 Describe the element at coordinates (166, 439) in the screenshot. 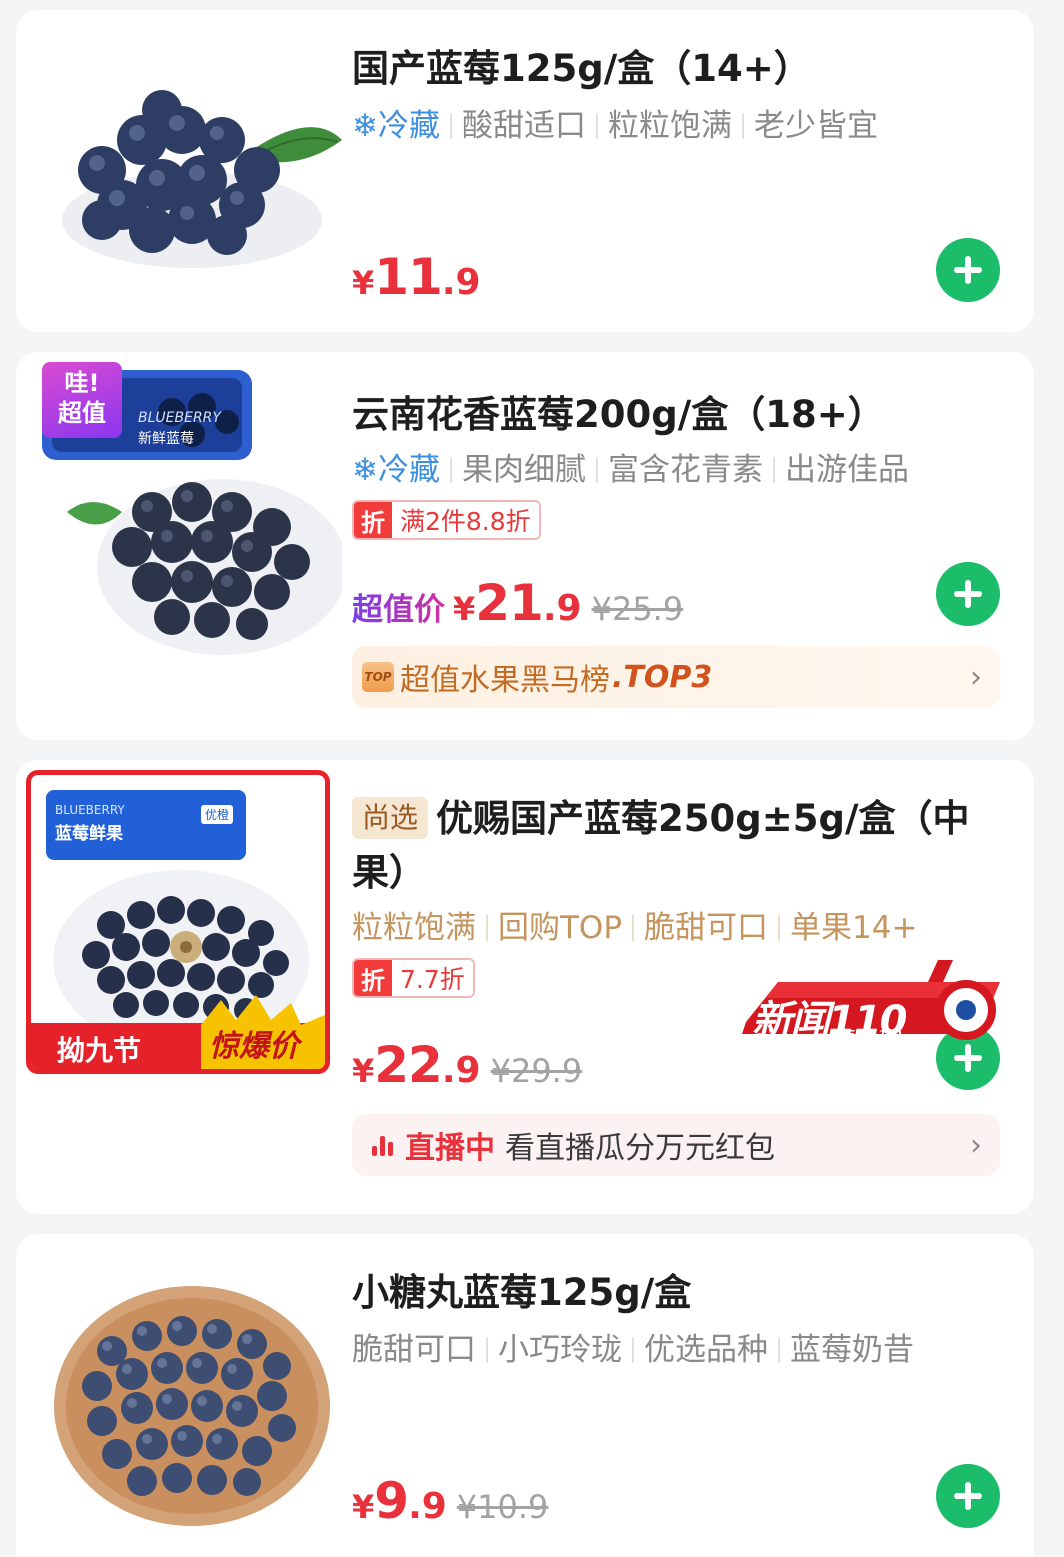

I see `package-text: 新鲜蓝莓` at that location.